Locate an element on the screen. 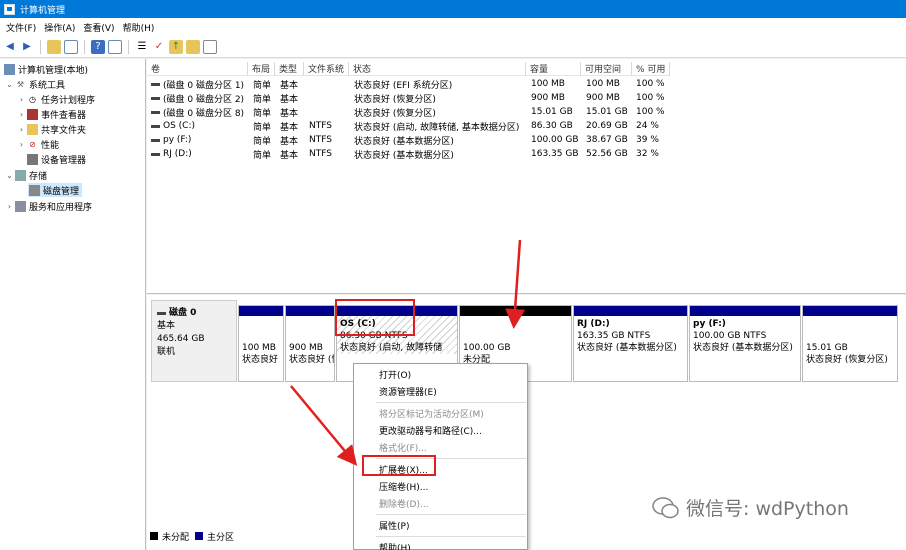 The image size is (906, 550). watermark-text: 微信号: wdPython is located at coordinates (767, 509).